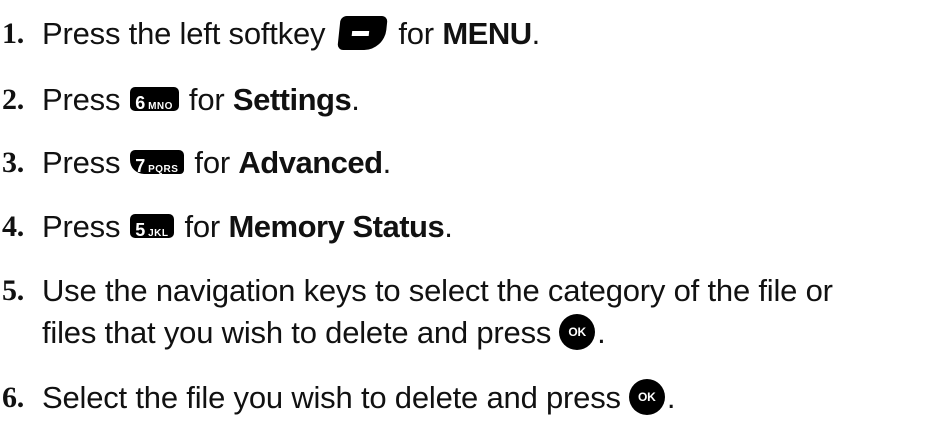 Image resolution: width=947 pixels, height=437 pixels. I want to click on key-6-mno-icon: 6 MNO, so click(154, 100).